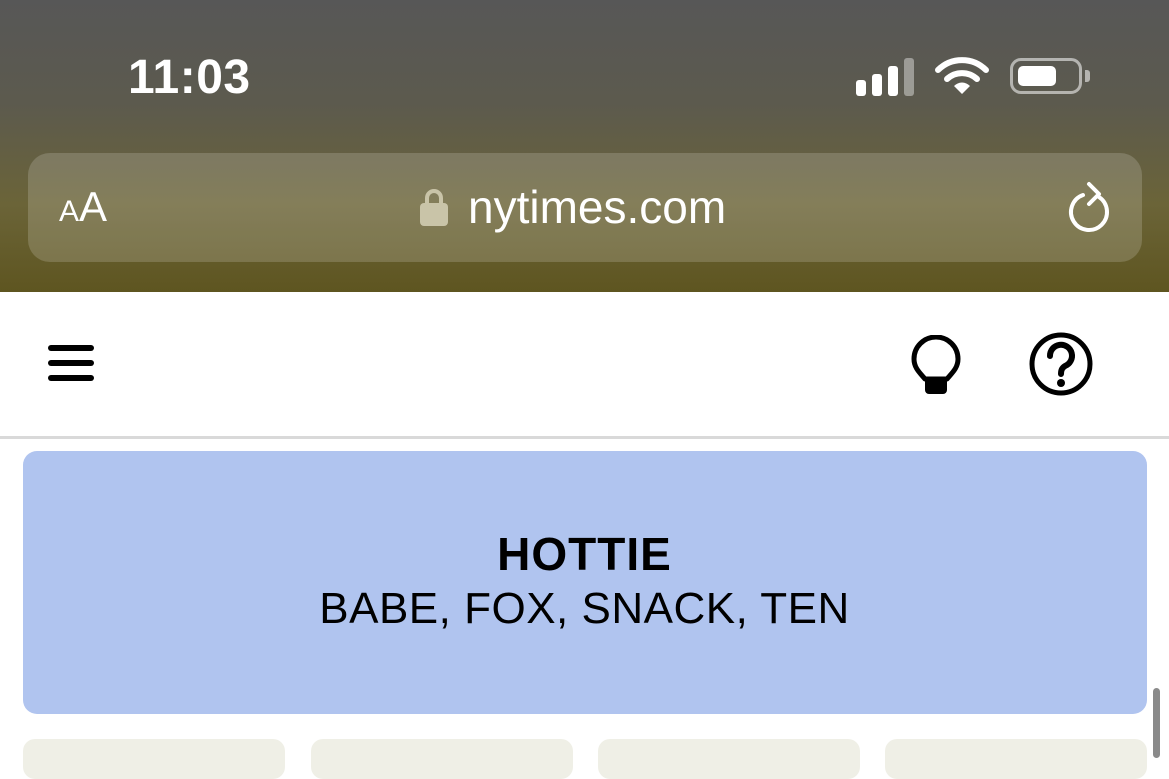  Describe the element at coordinates (1061, 364) in the screenshot. I see `help-icon` at that location.